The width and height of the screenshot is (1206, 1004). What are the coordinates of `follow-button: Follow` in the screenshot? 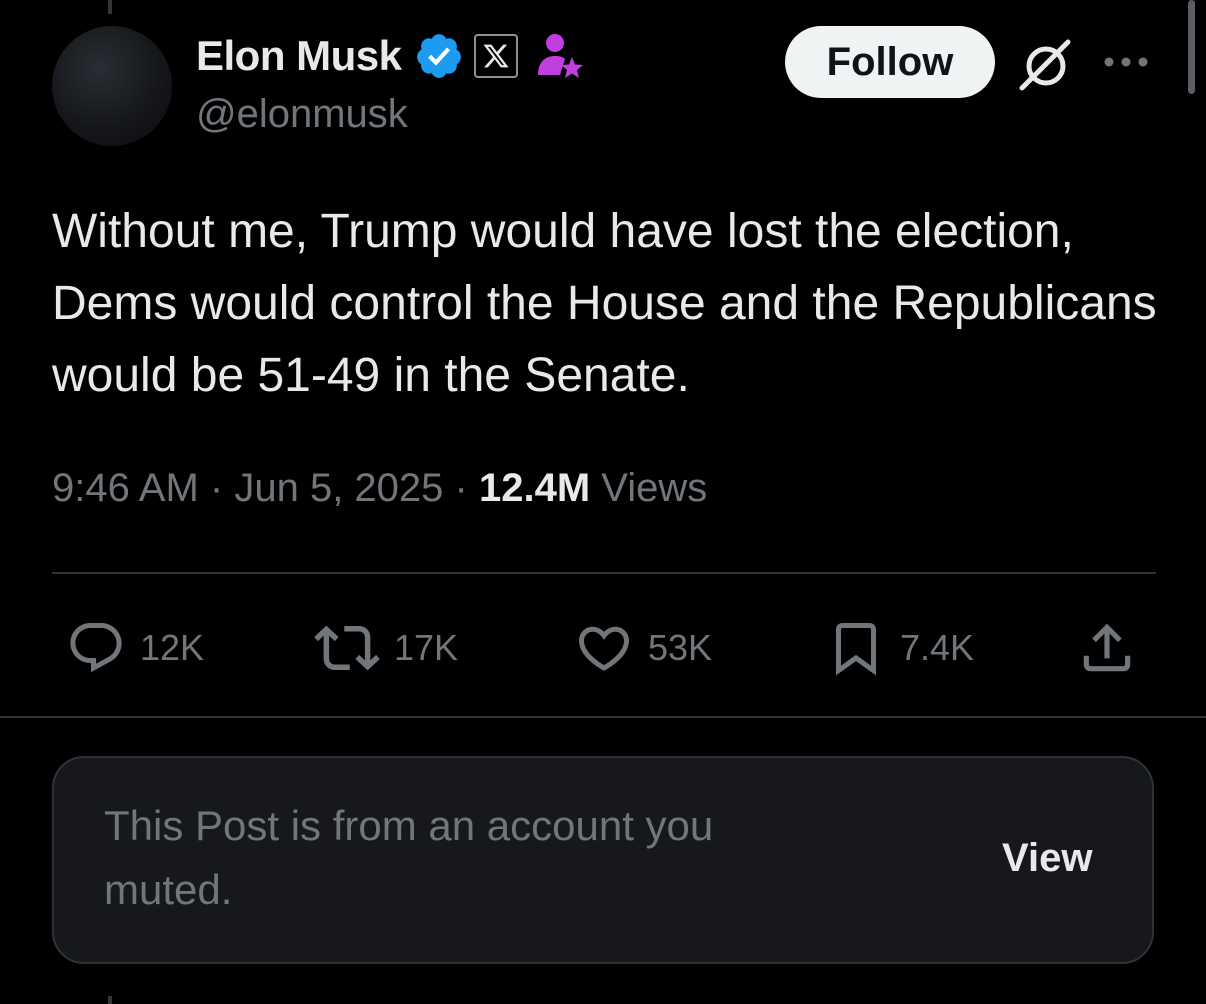 It's located at (890, 62).